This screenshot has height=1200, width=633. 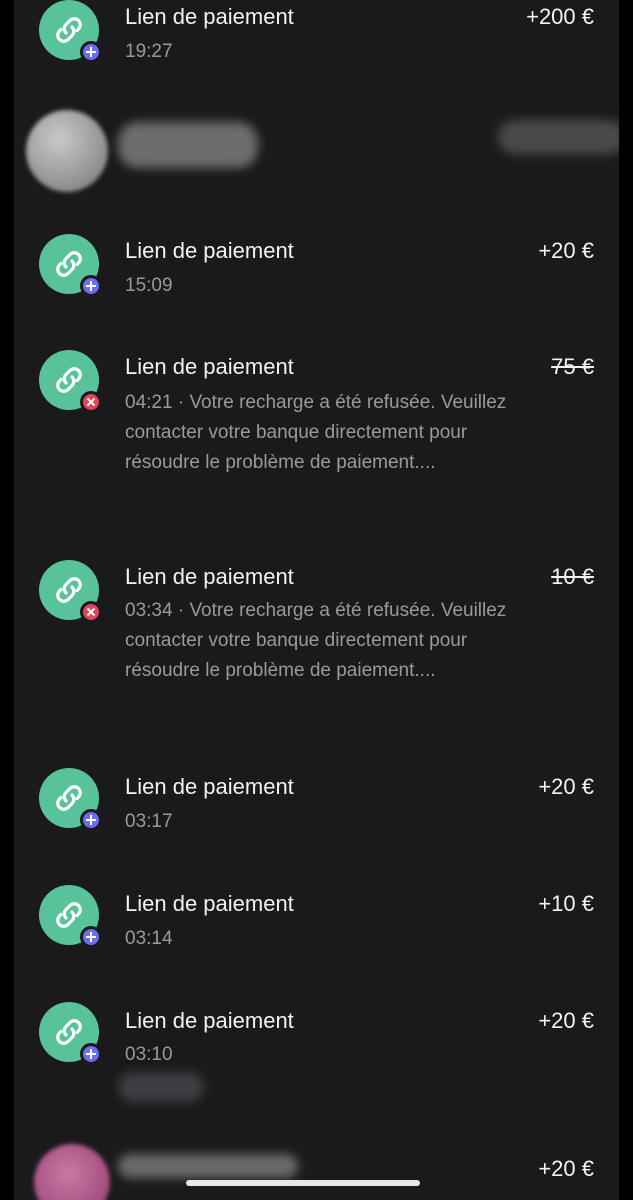 What do you see at coordinates (572, 576) in the screenshot?
I see `declined-amount: 10 €` at bounding box center [572, 576].